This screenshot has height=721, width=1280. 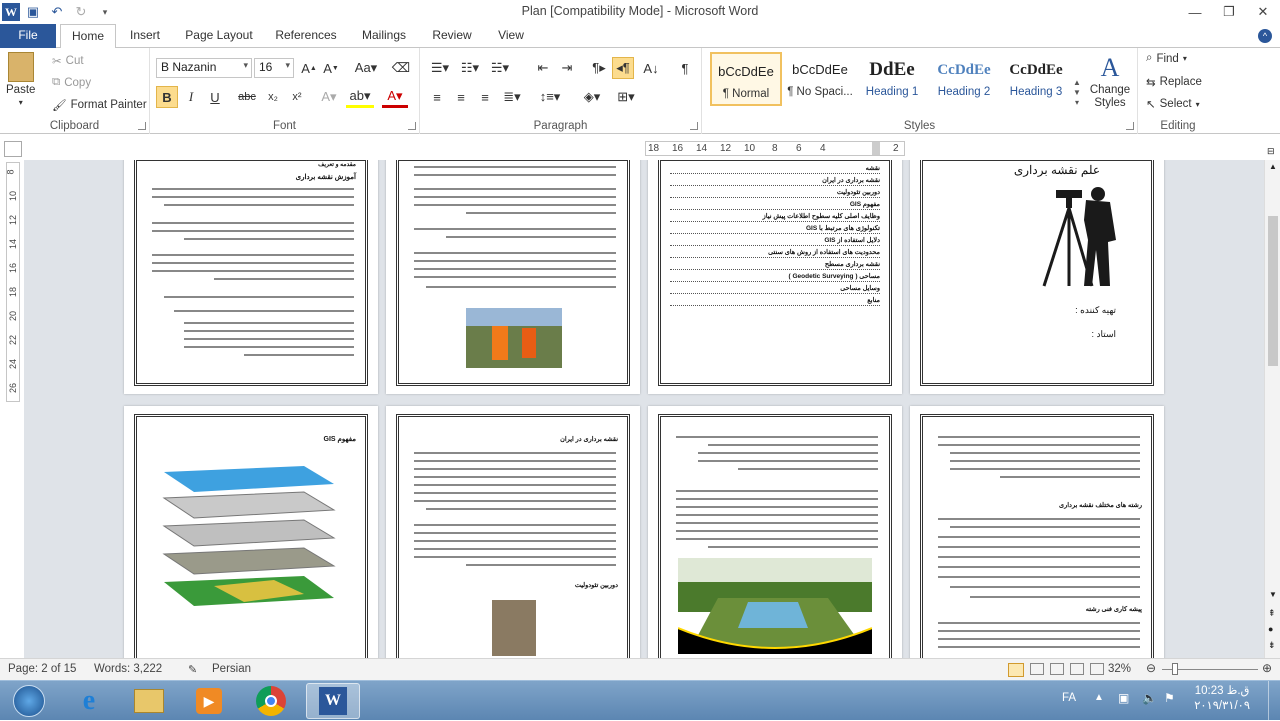 What do you see at coordinates (550, 97) in the screenshot?
I see `line-spacing-icon: ↕≡▾` at bounding box center [550, 97].